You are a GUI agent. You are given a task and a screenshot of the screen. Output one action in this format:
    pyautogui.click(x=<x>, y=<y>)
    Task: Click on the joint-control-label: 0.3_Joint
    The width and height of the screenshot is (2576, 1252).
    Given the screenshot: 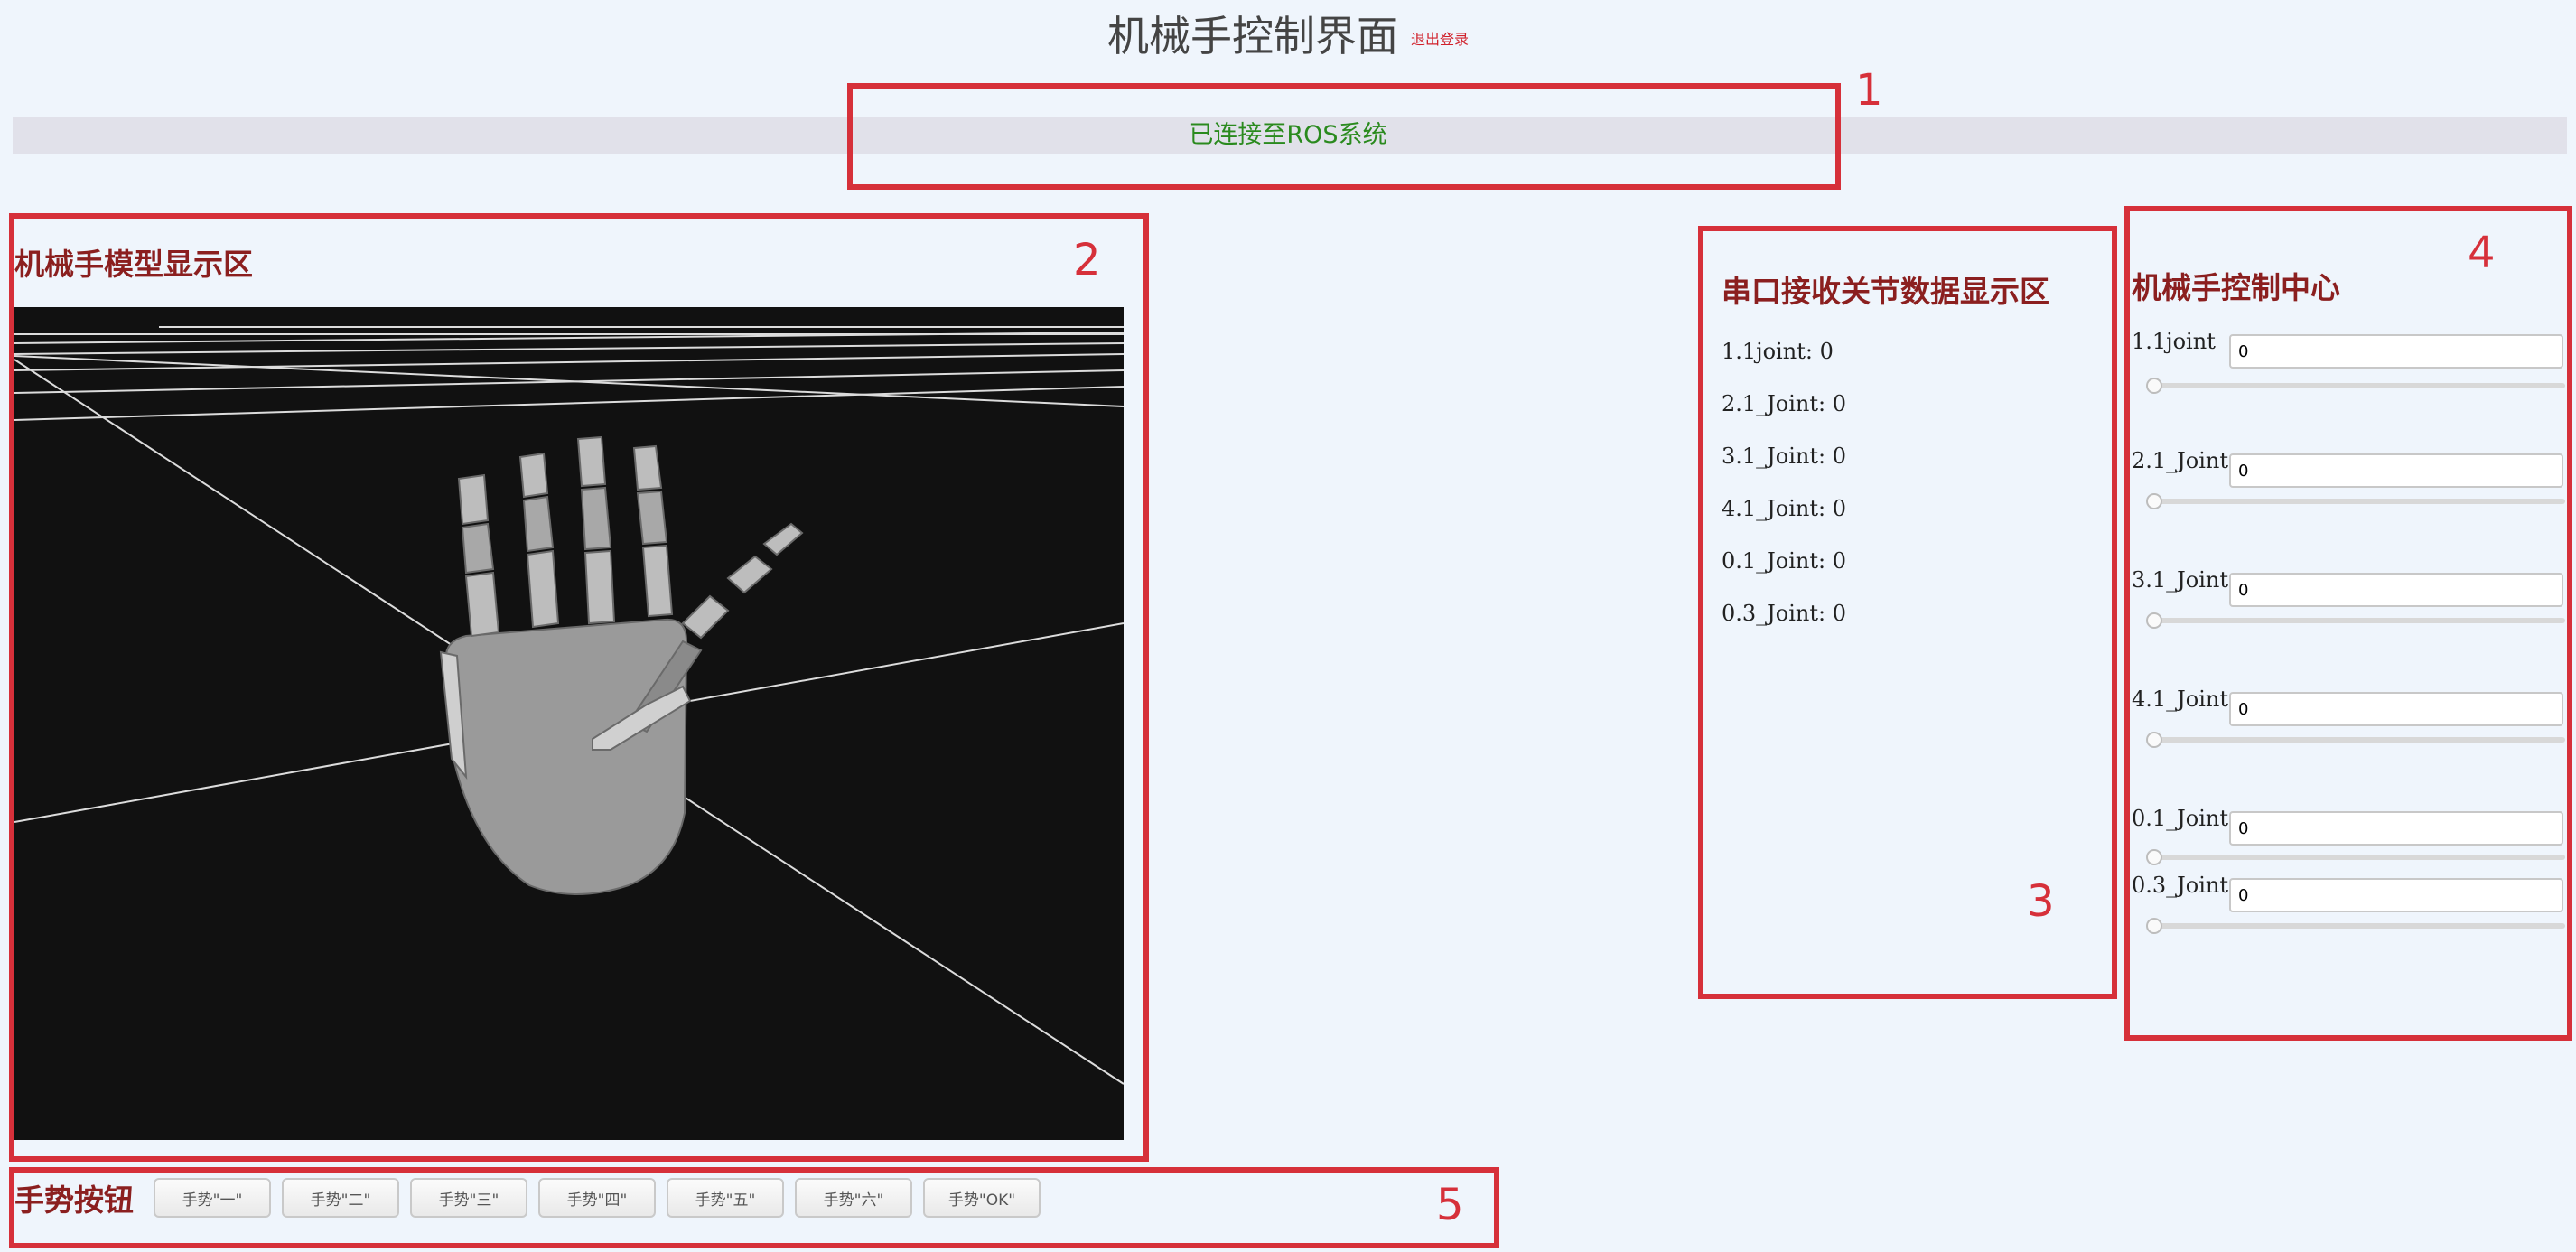 What is the action you would take?
    pyautogui.click(x=2180, y=885)
    